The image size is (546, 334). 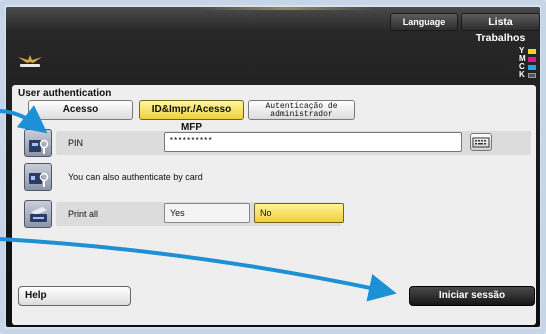 I want to click on arrow-to-pin-icon, so click(x=24, y=119).